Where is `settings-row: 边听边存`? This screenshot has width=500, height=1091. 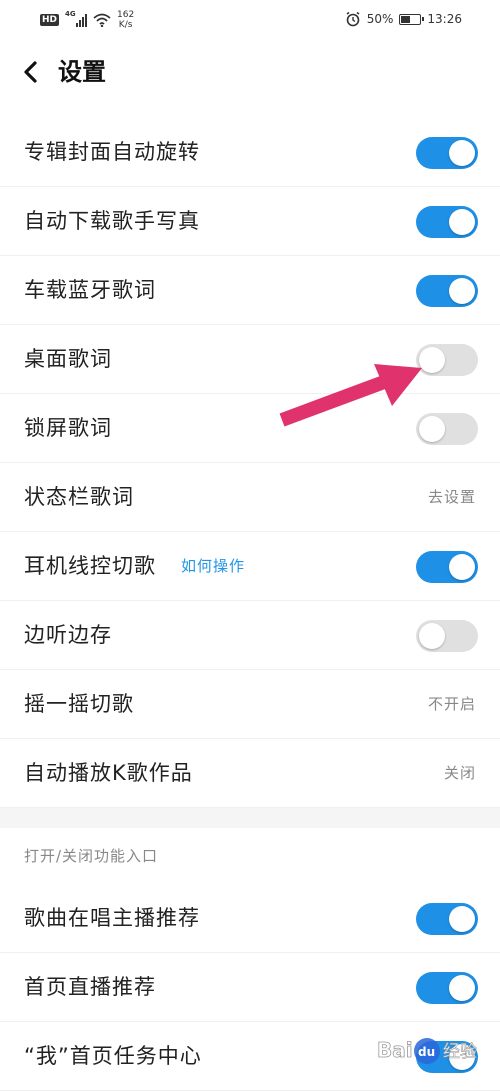
settings-row: 边听边存 is located at coordinates (250, 635).